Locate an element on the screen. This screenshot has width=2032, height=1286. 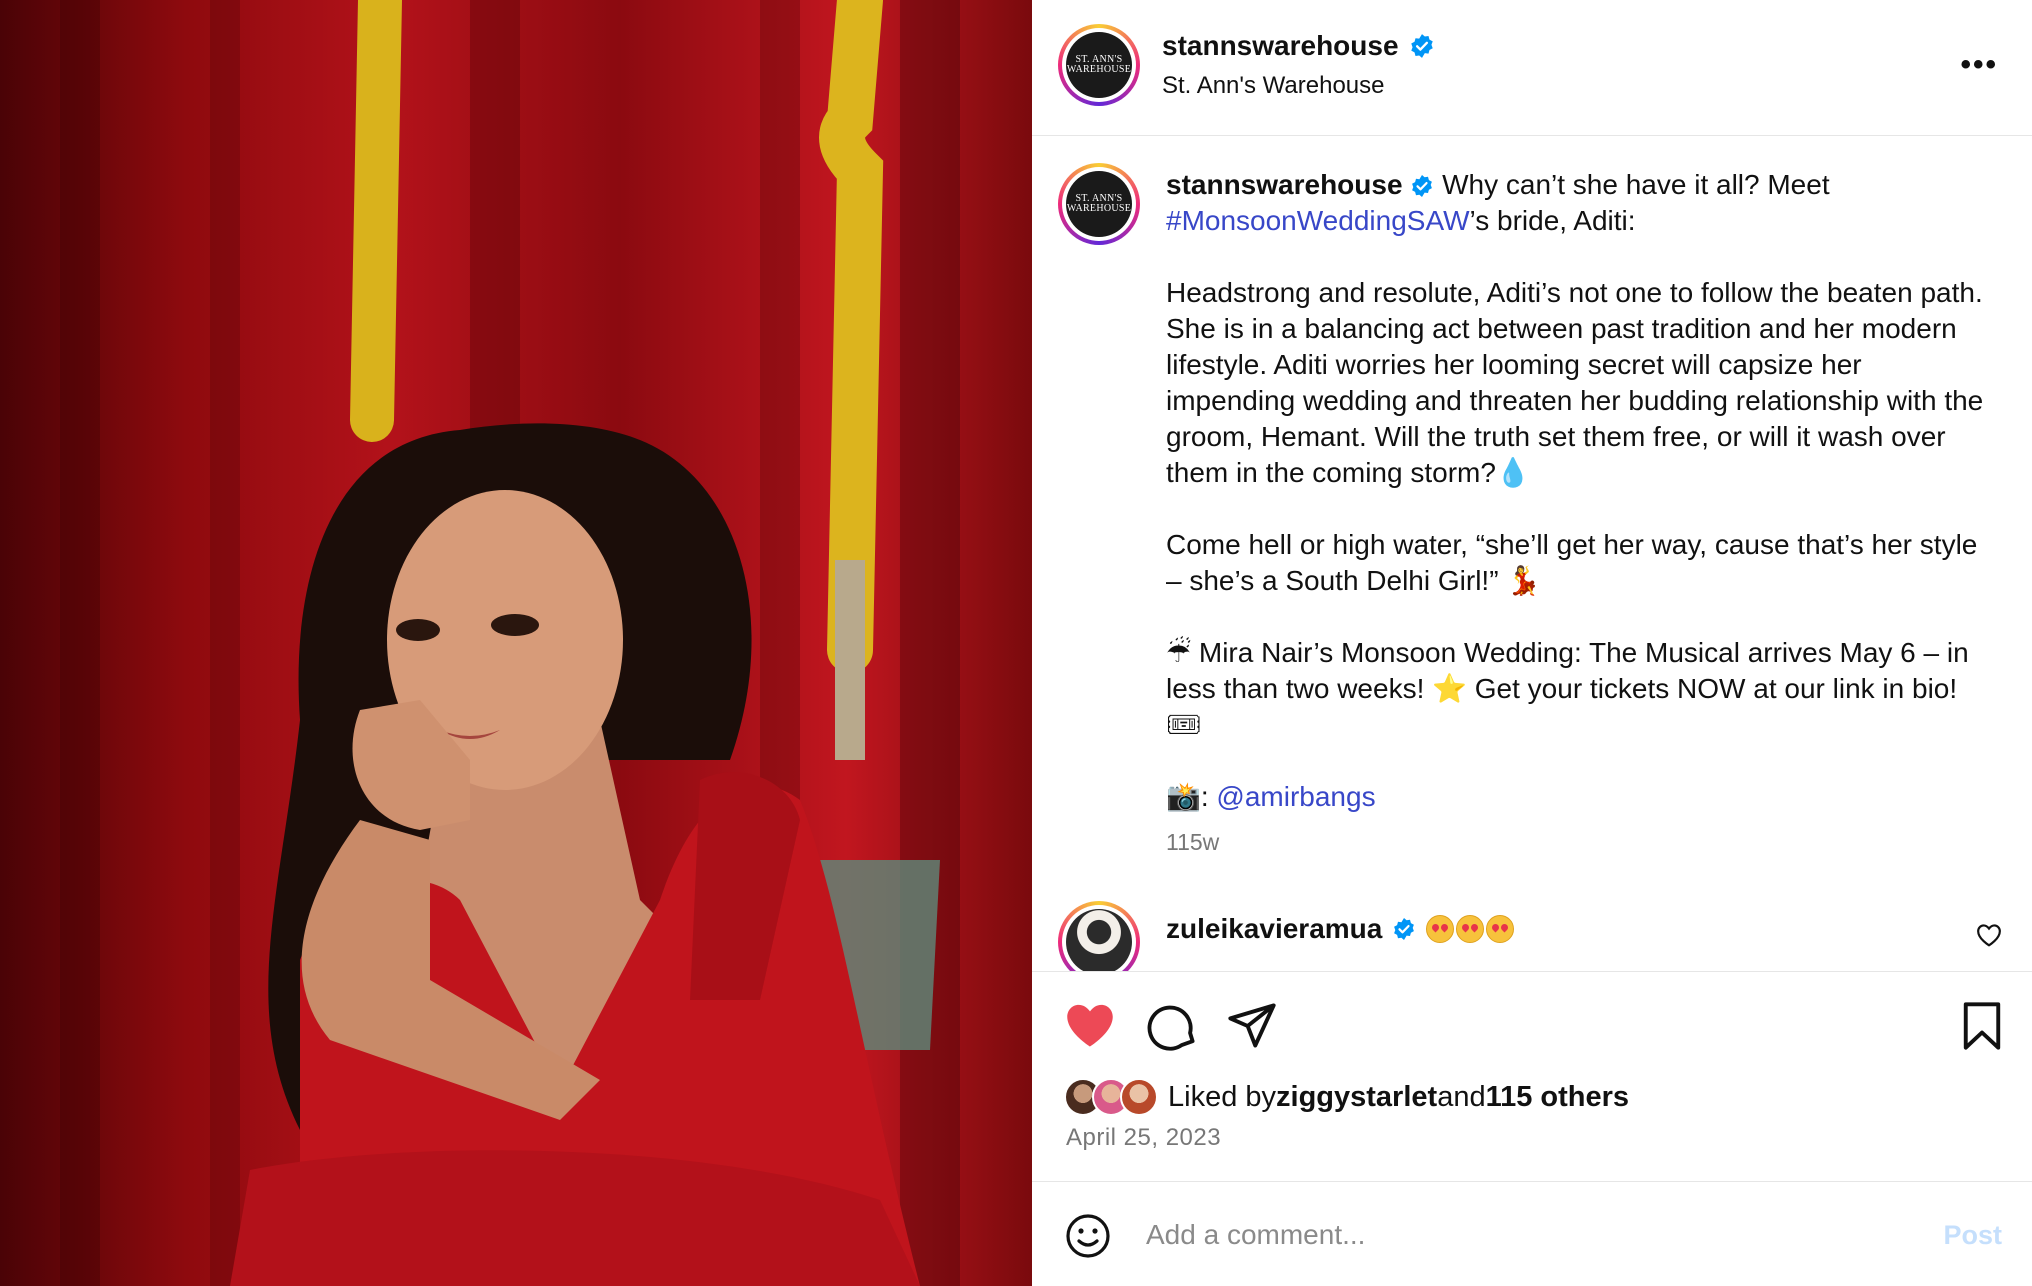
caption-intro: Why can’t she have it all? Meet is located at coordinates (1636, 184).